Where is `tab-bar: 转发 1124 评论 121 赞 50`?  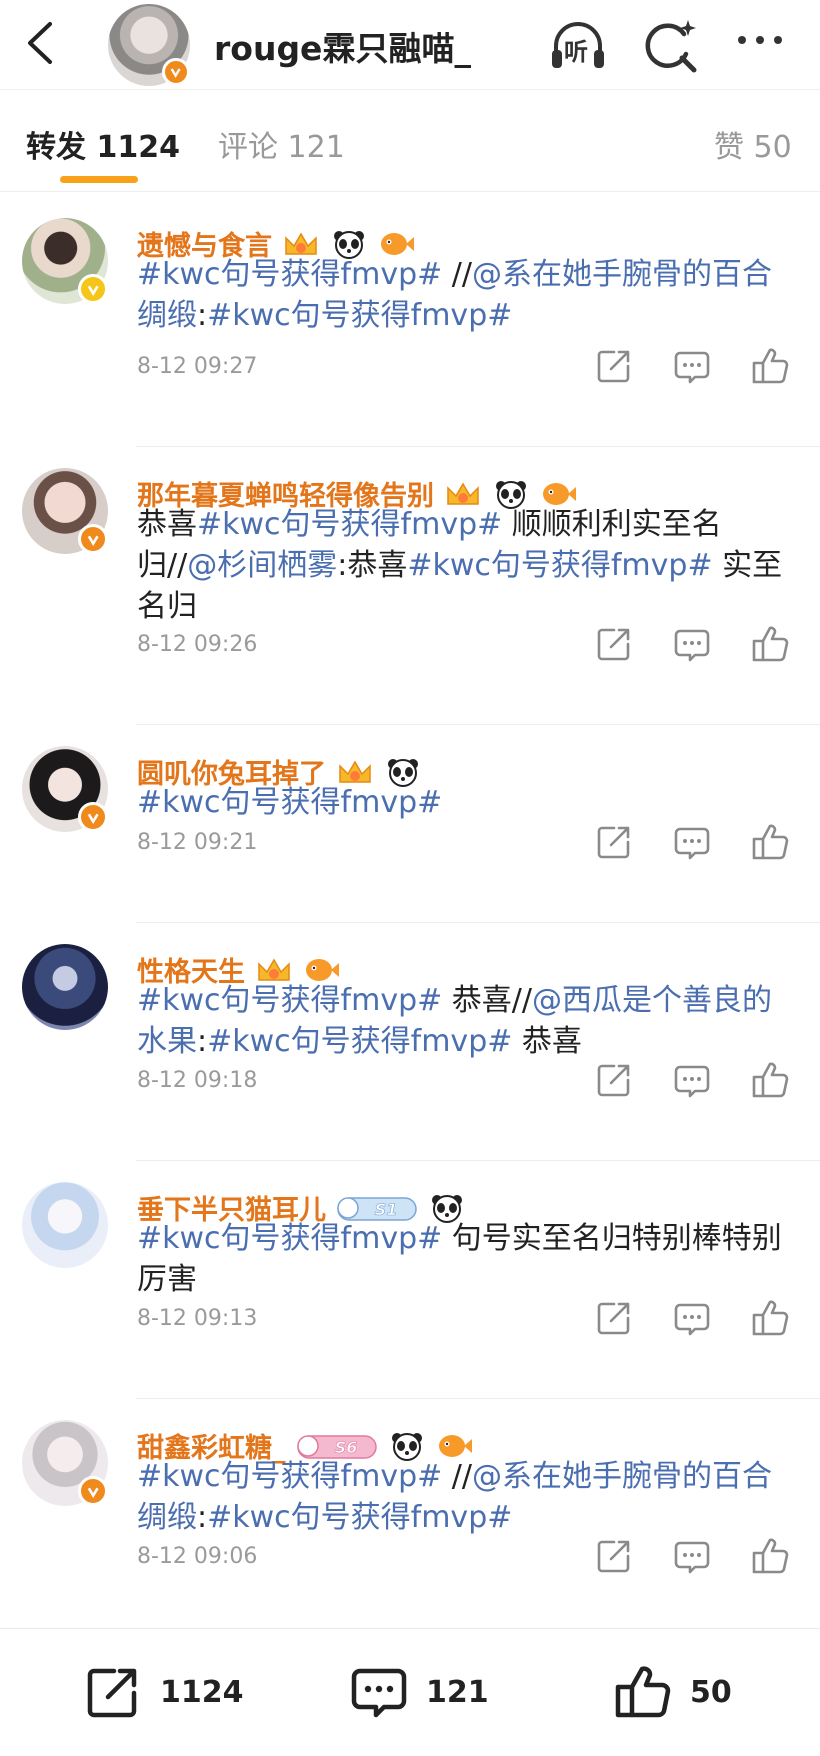
tab-bar: 转发 1124 评论 121 赞 50 is located at coordinates (410, 142).